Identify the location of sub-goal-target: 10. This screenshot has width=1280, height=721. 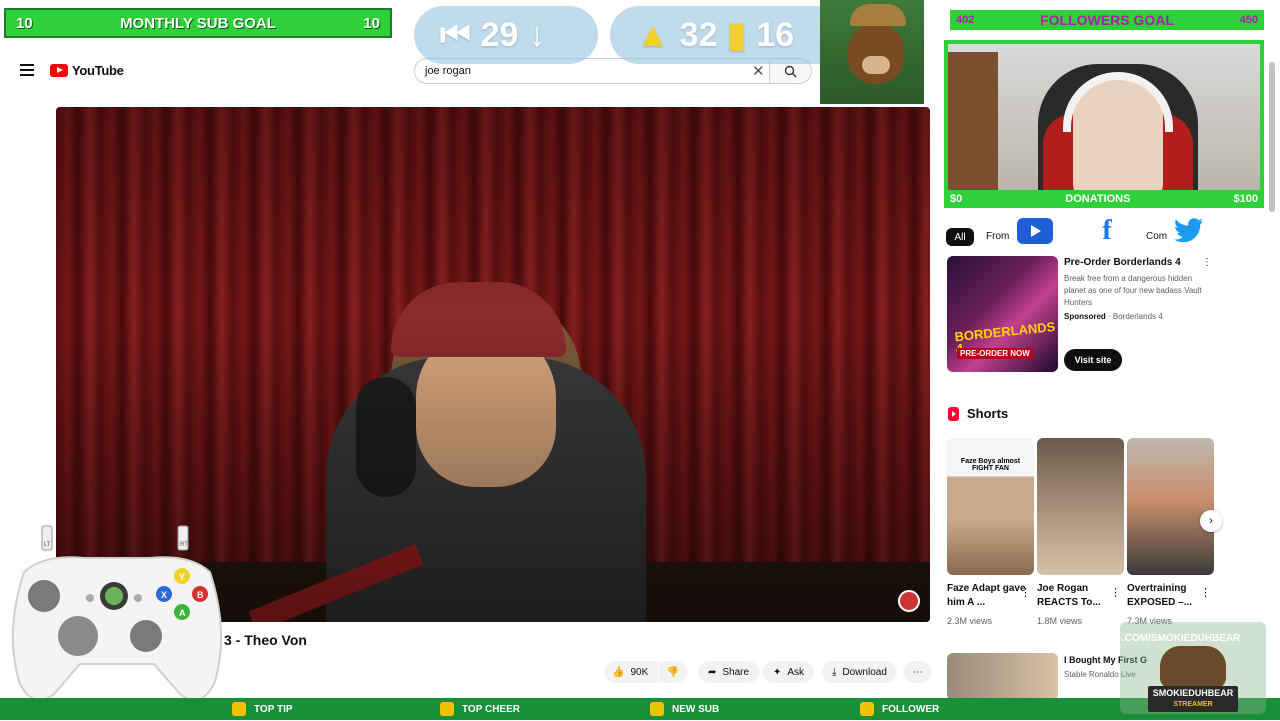
(371, 23).